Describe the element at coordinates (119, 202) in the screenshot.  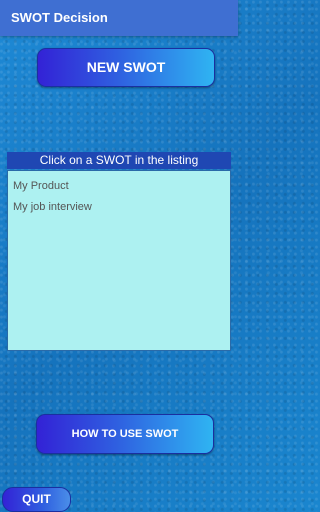
I see `list-item: My job interview` at that location.